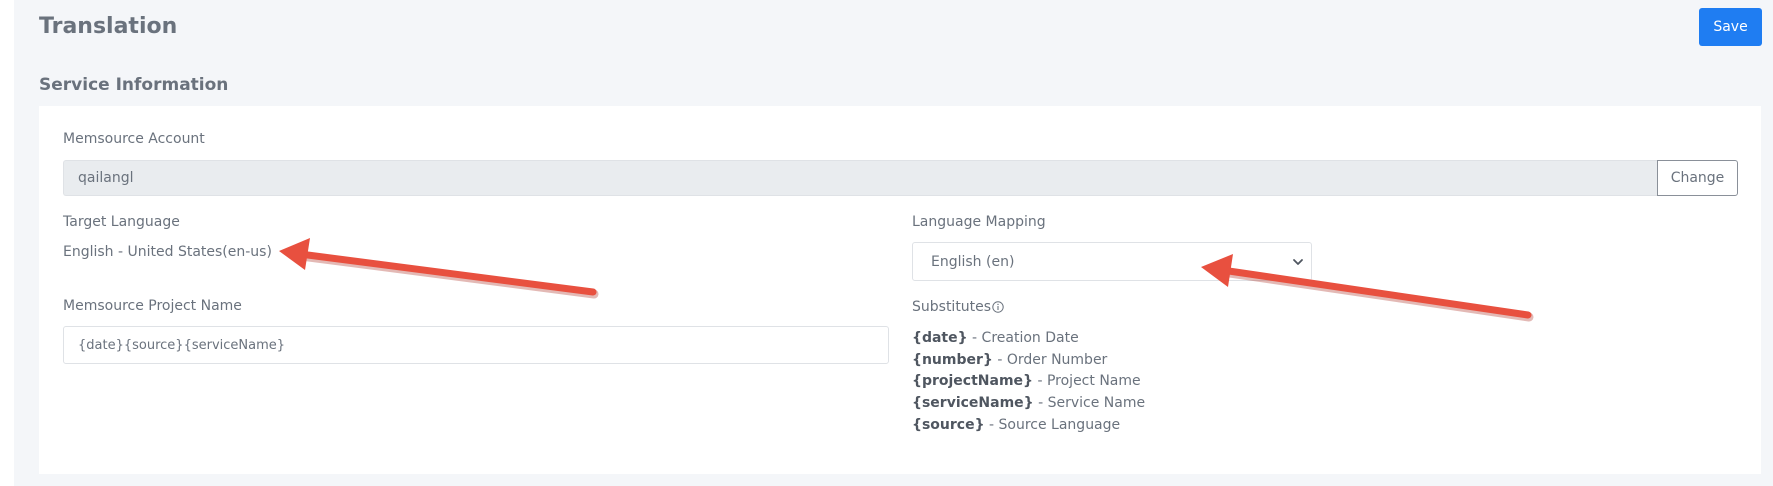 The width and height of the screenshot is (1773, 486). What do you see at coordinates (1730, 27) in the screenshot?
I see `save-button: Save` at bounding box center [1730, 27].